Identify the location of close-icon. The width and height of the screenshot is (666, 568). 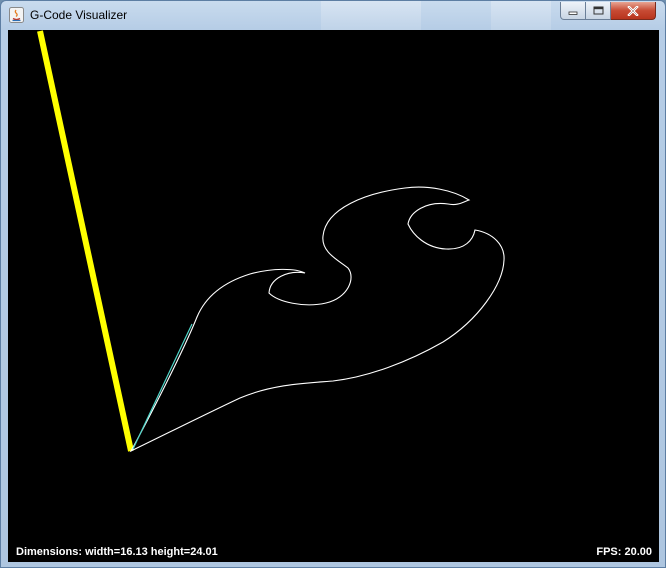
(633, 10).